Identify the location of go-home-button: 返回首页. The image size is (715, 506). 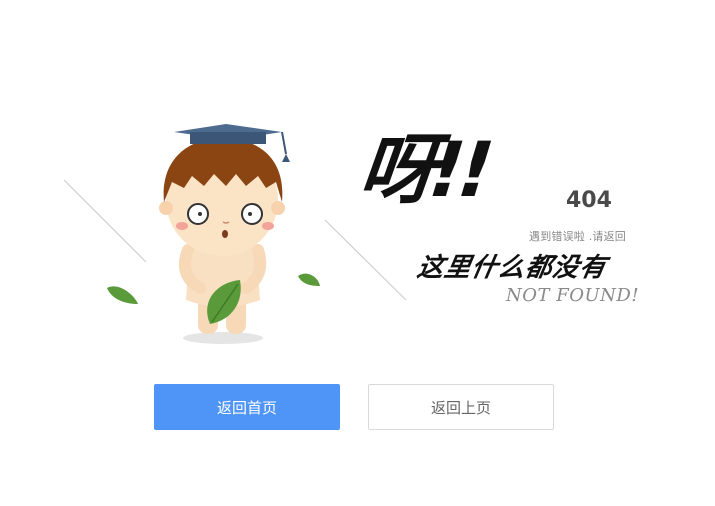
(247, 407).